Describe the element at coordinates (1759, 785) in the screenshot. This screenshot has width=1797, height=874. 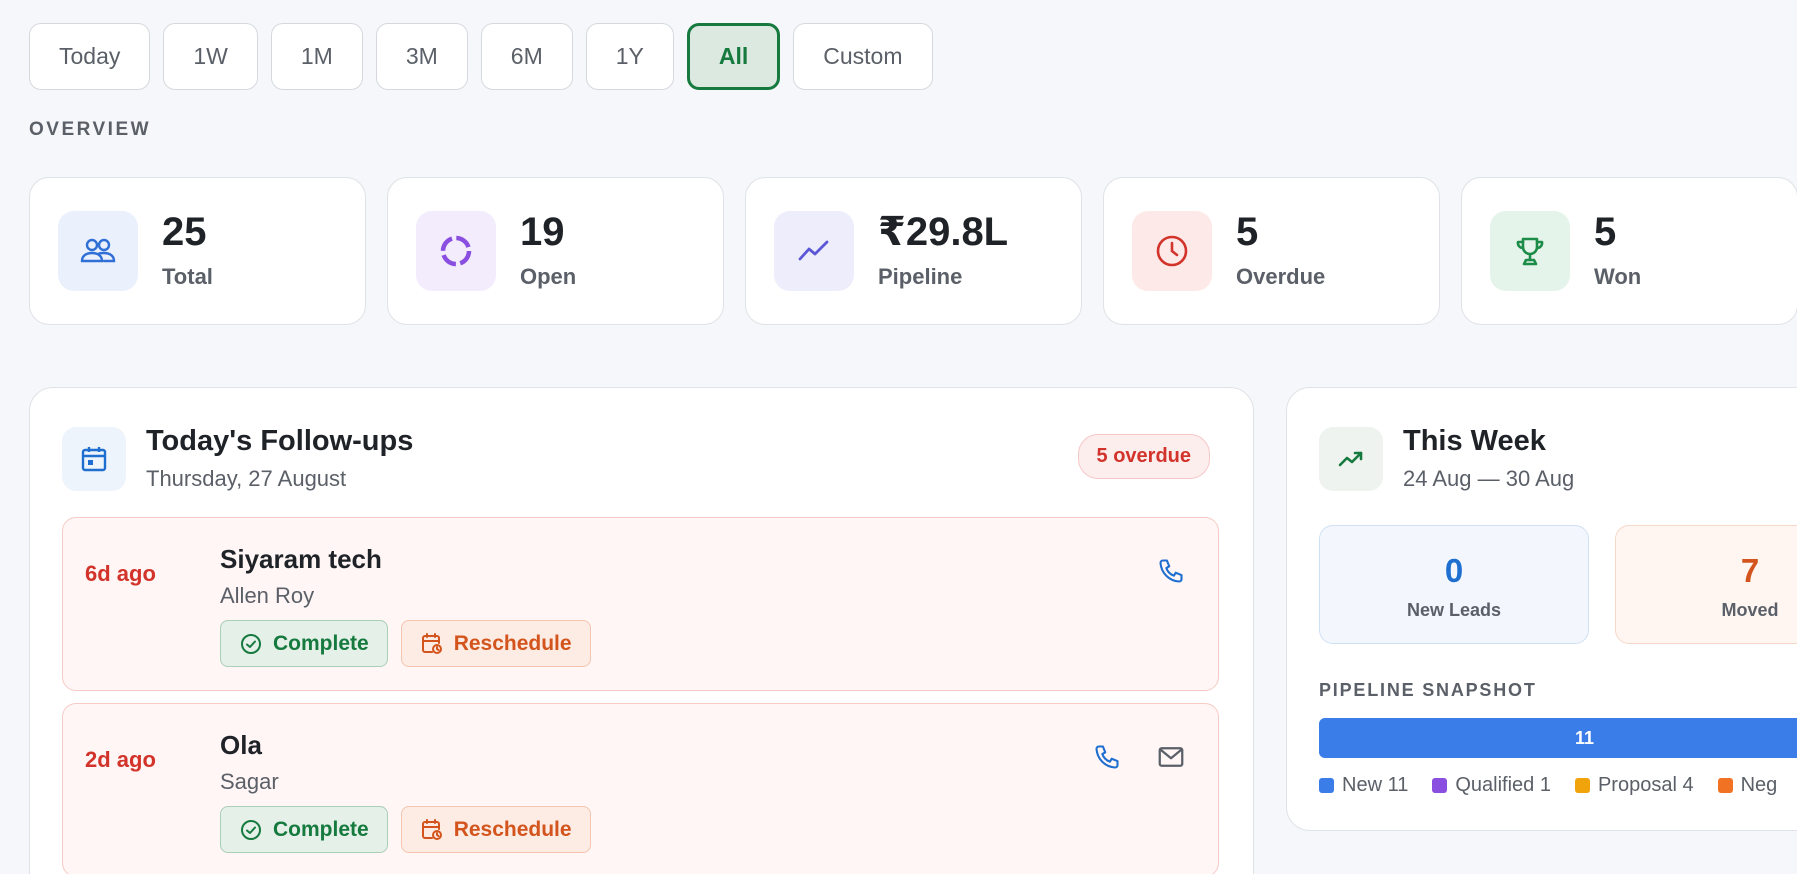
I see `legend-label: Neg` at that location.